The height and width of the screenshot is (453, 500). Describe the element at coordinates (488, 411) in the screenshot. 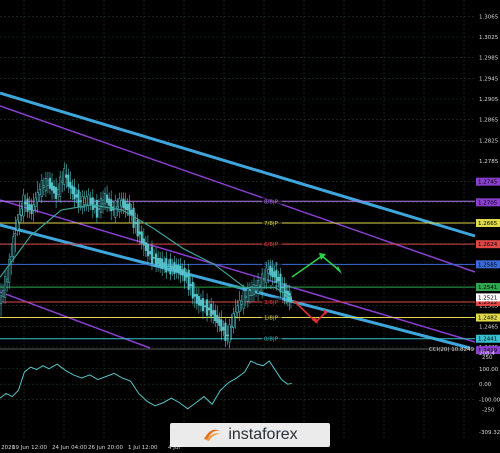

I see `cci-axis-mark: -250` at that location.